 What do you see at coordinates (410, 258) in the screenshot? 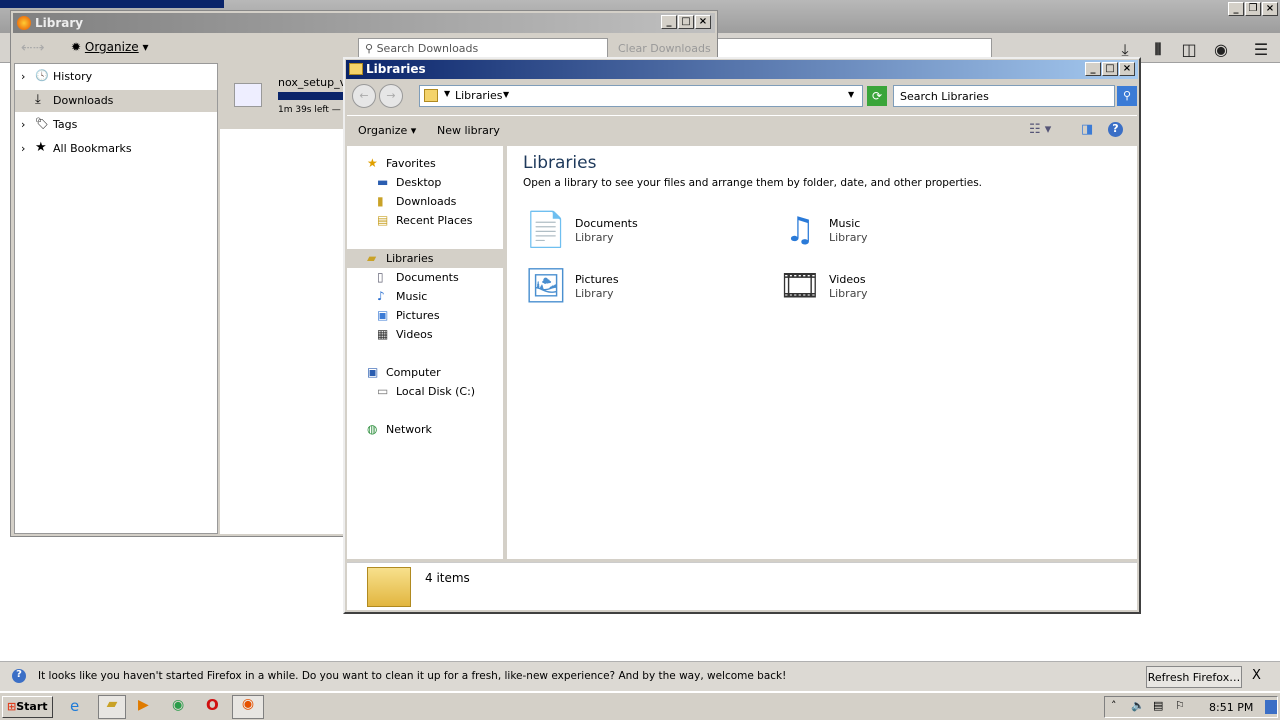
I see `nav-label: Libraries` at bounding box center [410, 258].